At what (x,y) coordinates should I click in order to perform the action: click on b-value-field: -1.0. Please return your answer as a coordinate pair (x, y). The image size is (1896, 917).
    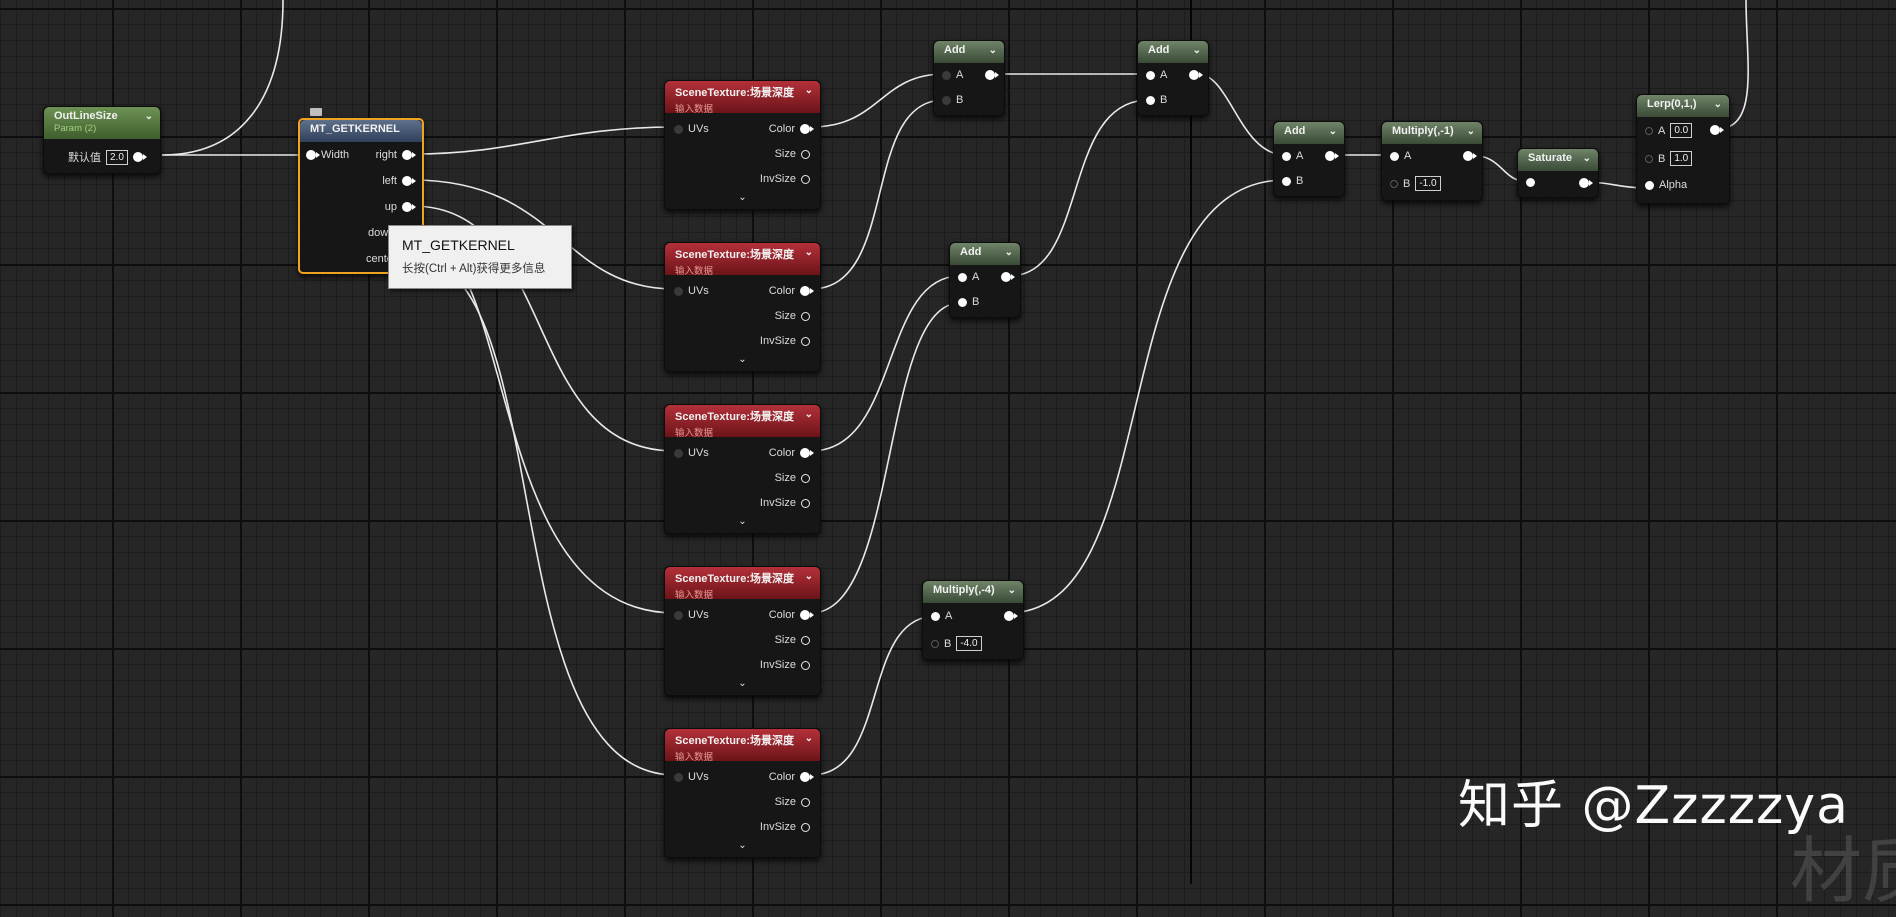
    Looking at the image, I should click on (1428, 183).